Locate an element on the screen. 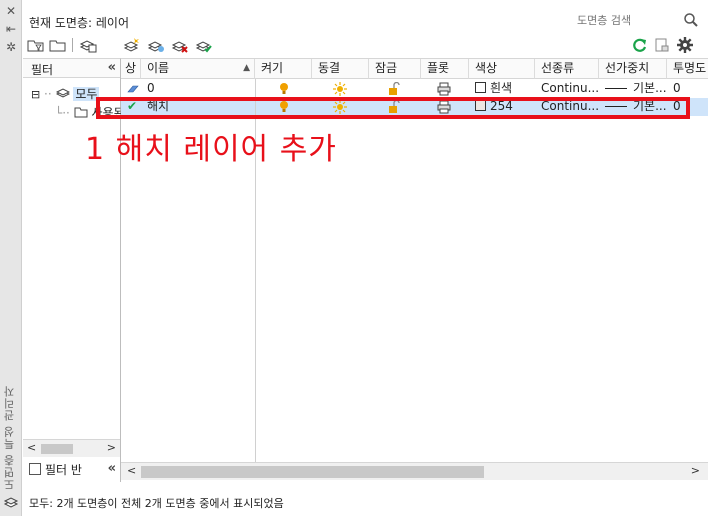 The image size is (708, 516). color-name: 흰색 is located at coordinates (501, 88).